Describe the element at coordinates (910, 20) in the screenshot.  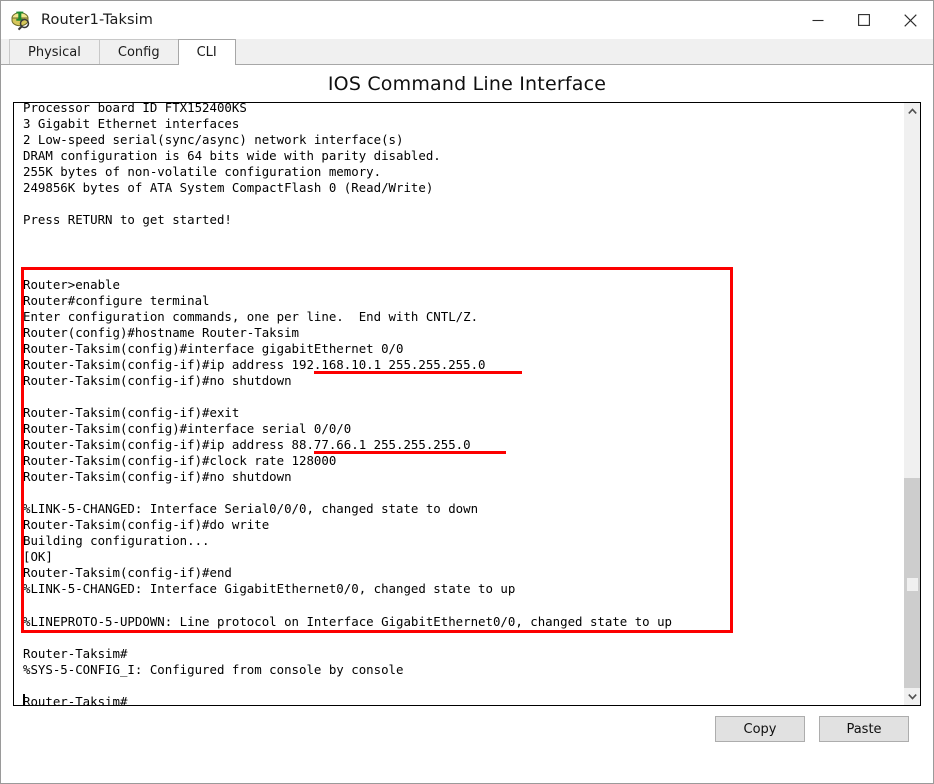
I see `close-icon` at that location.